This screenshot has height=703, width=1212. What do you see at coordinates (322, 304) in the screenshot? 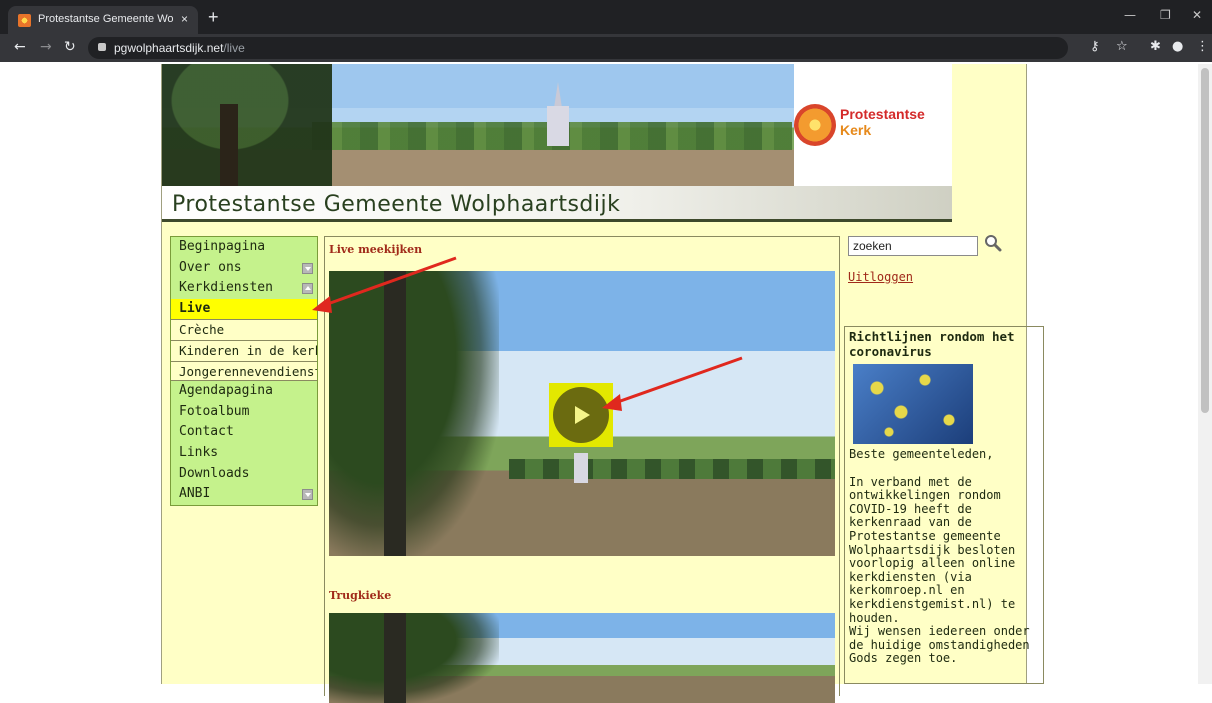
I see `arrow-to-live-head` at bounding box center [322, 304].